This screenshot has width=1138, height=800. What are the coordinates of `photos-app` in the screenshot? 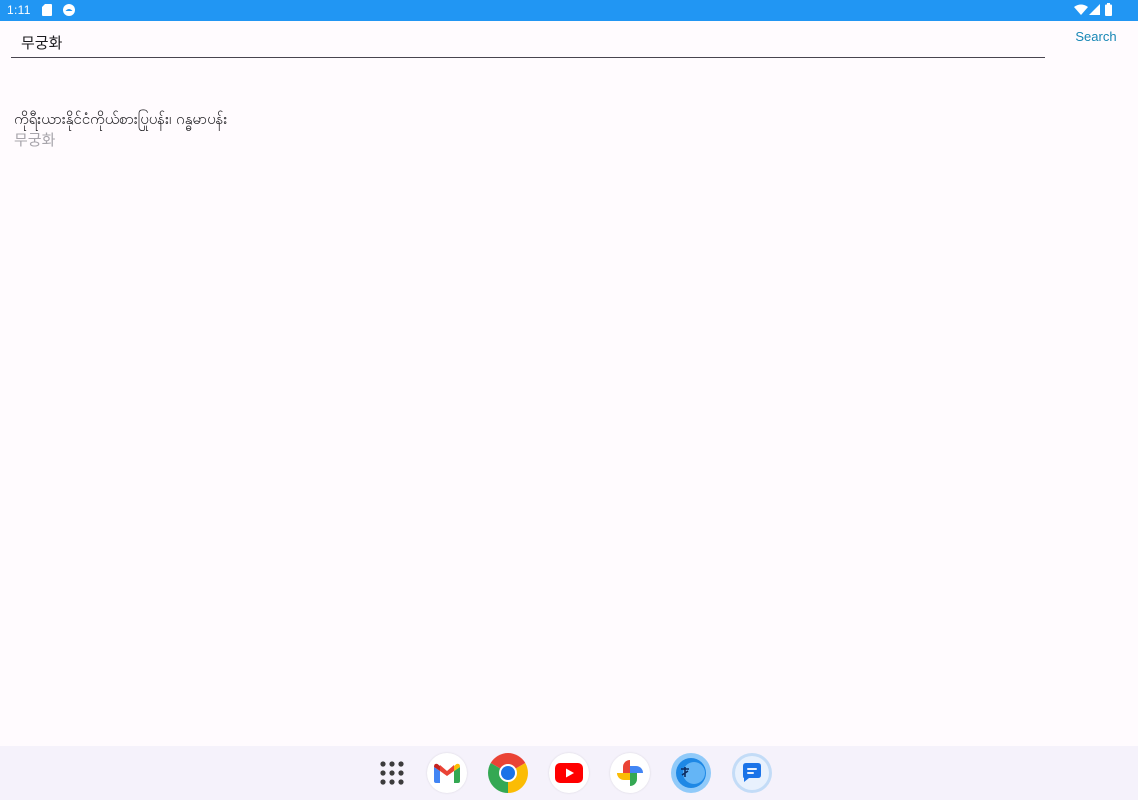 It's located at (630, 773).